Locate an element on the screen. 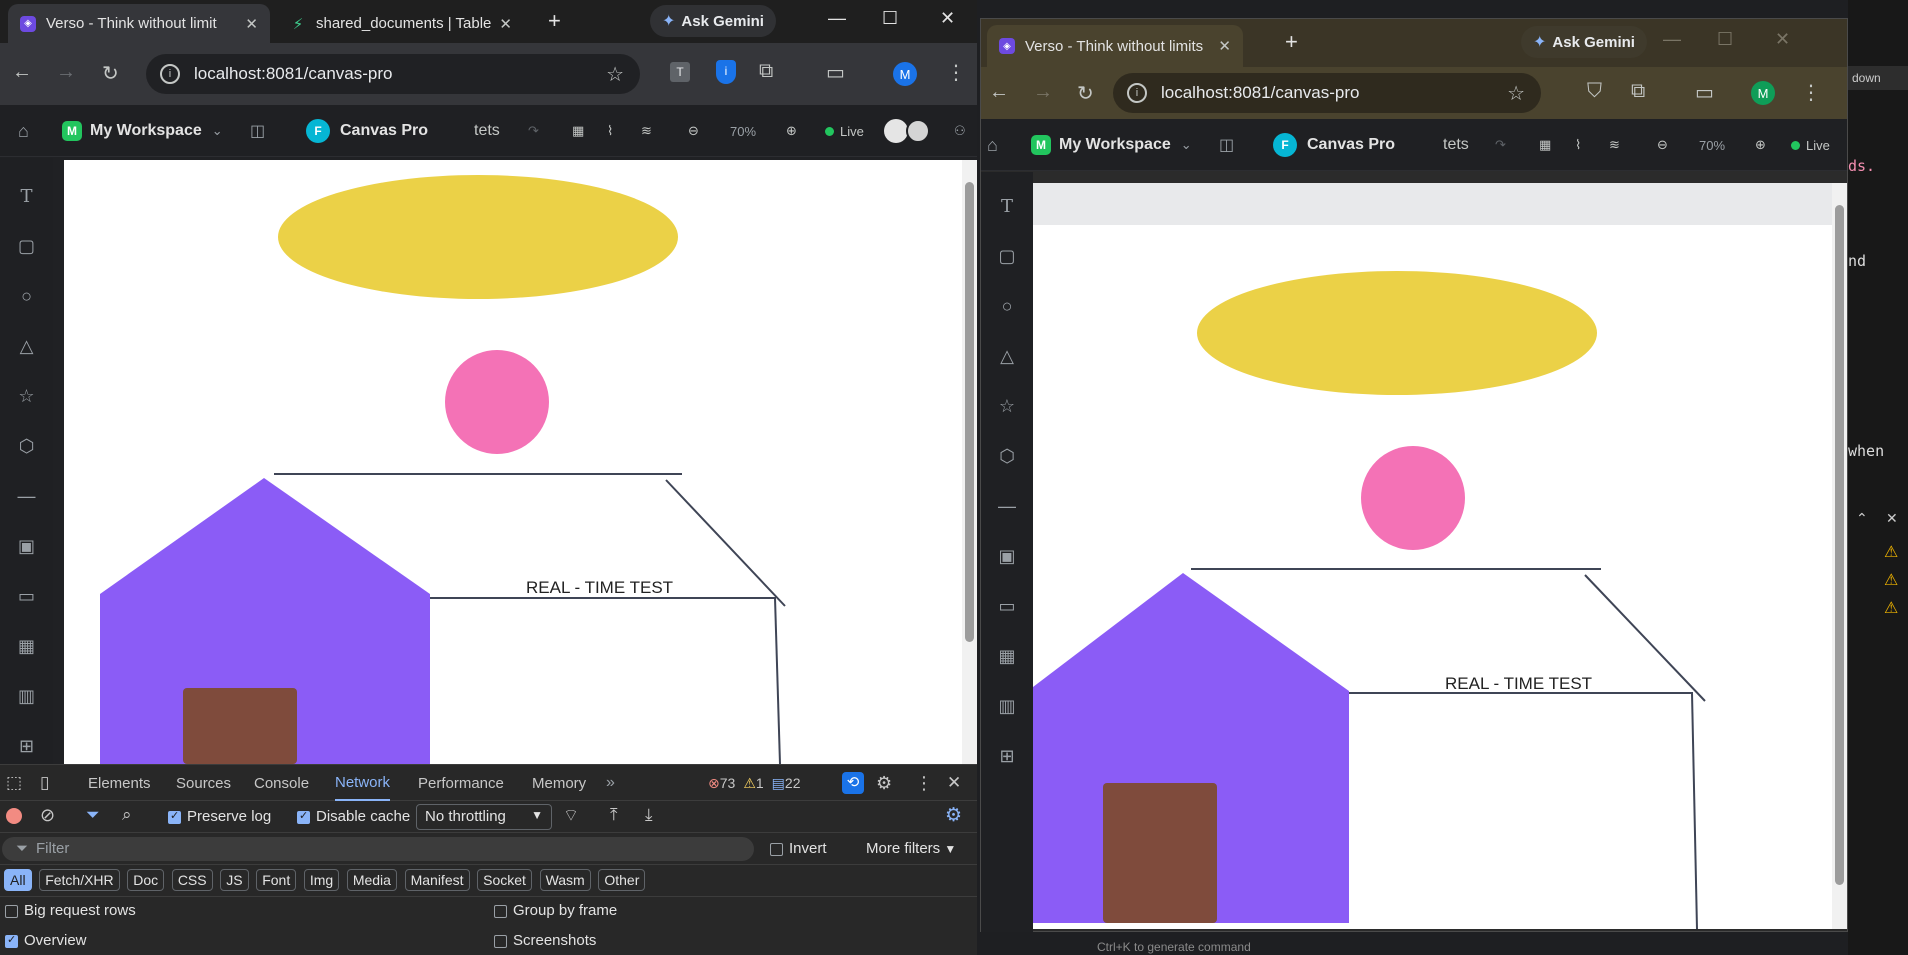 The image size is (1908, 955). inspect-element-icon: ⬚ is located at coordinates (14, 783).